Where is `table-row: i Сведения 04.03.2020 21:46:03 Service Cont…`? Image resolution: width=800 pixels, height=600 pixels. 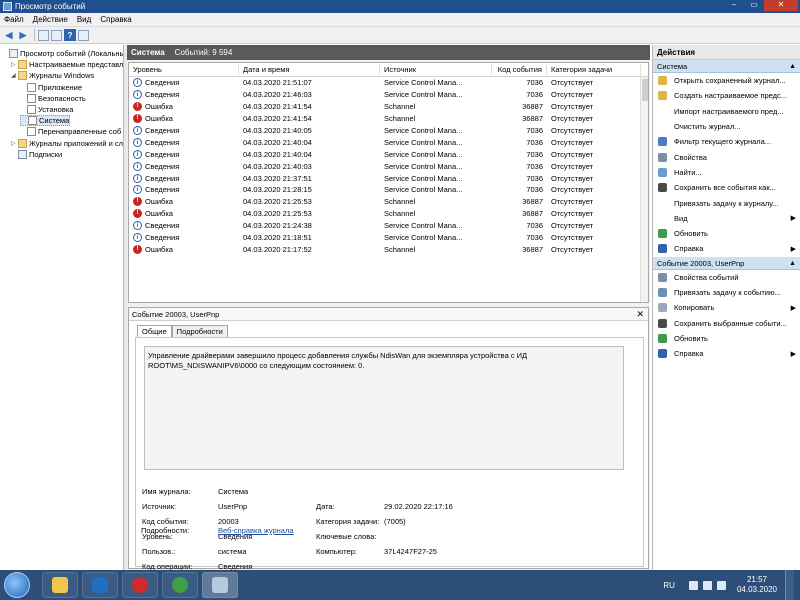
table-row: i Сведения 04.03.2020 21:46:03 Service Cont… is located at coordinates (388, 95).